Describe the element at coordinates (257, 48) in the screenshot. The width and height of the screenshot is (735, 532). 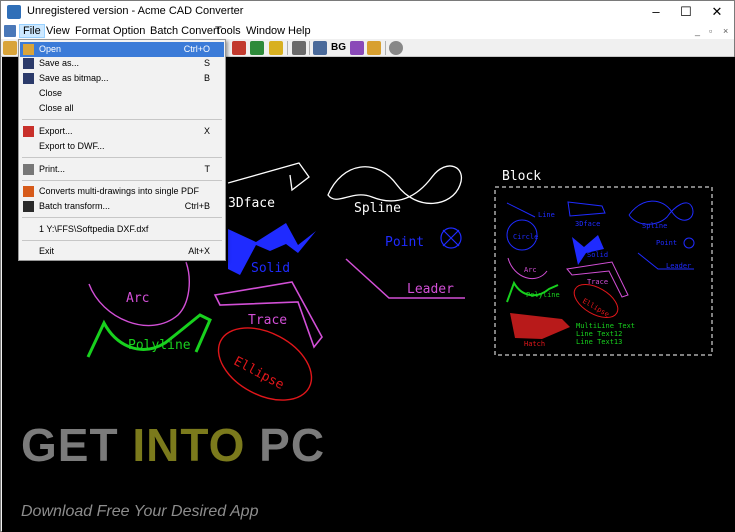
I see `eye-icon` at that location.